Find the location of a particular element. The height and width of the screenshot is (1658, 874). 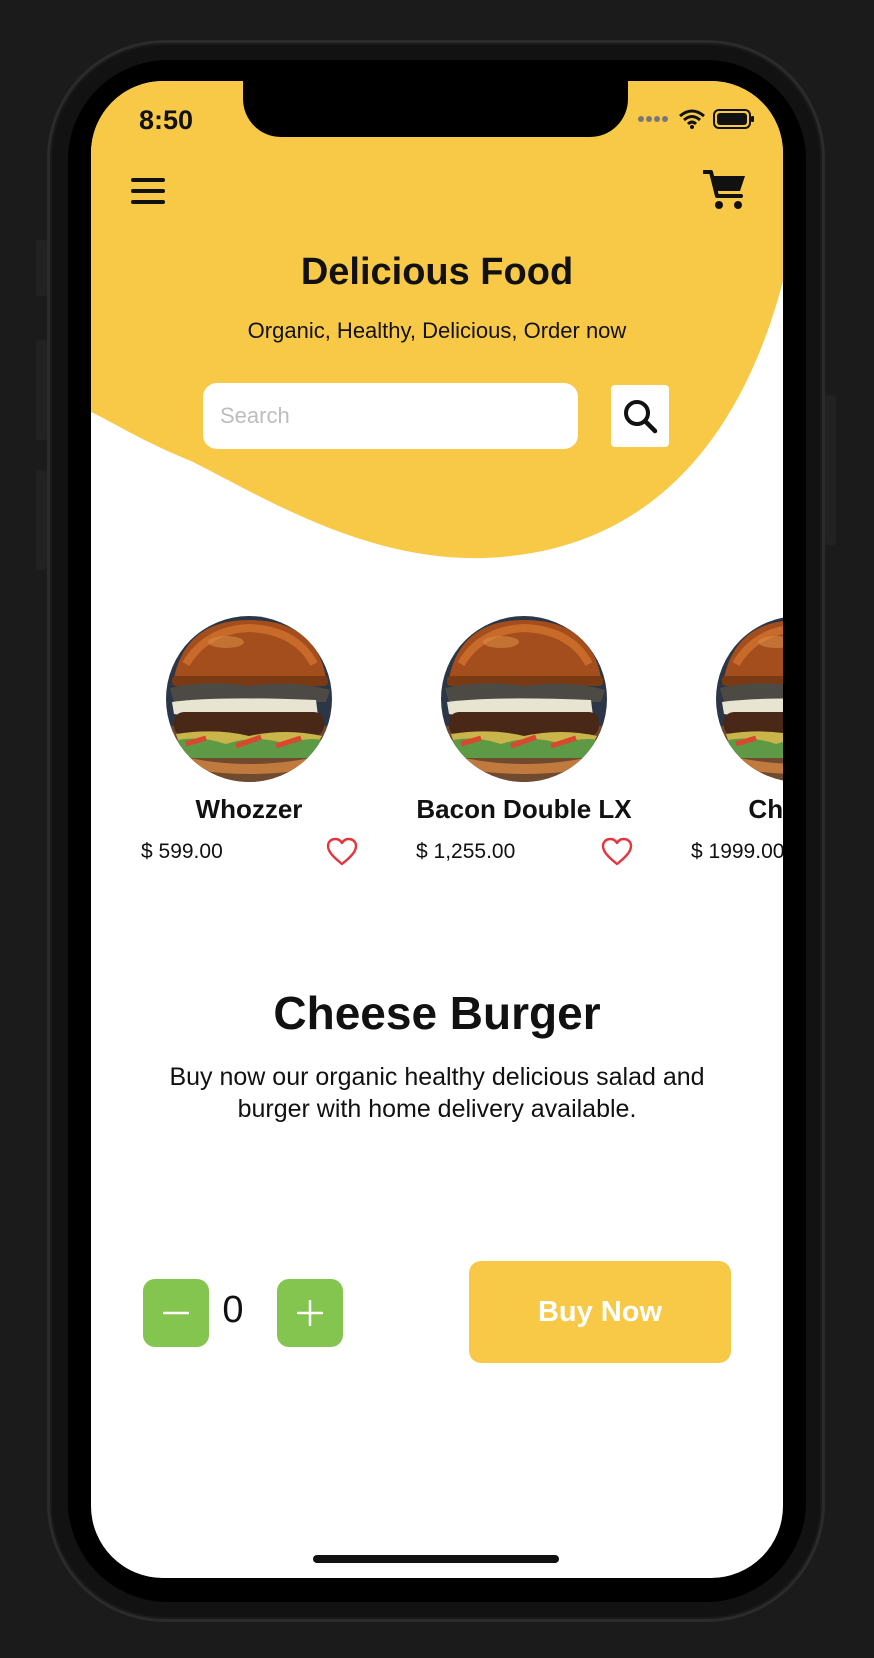

product-detail-title: Cheese Burger is located at coordinates (437, 1013).